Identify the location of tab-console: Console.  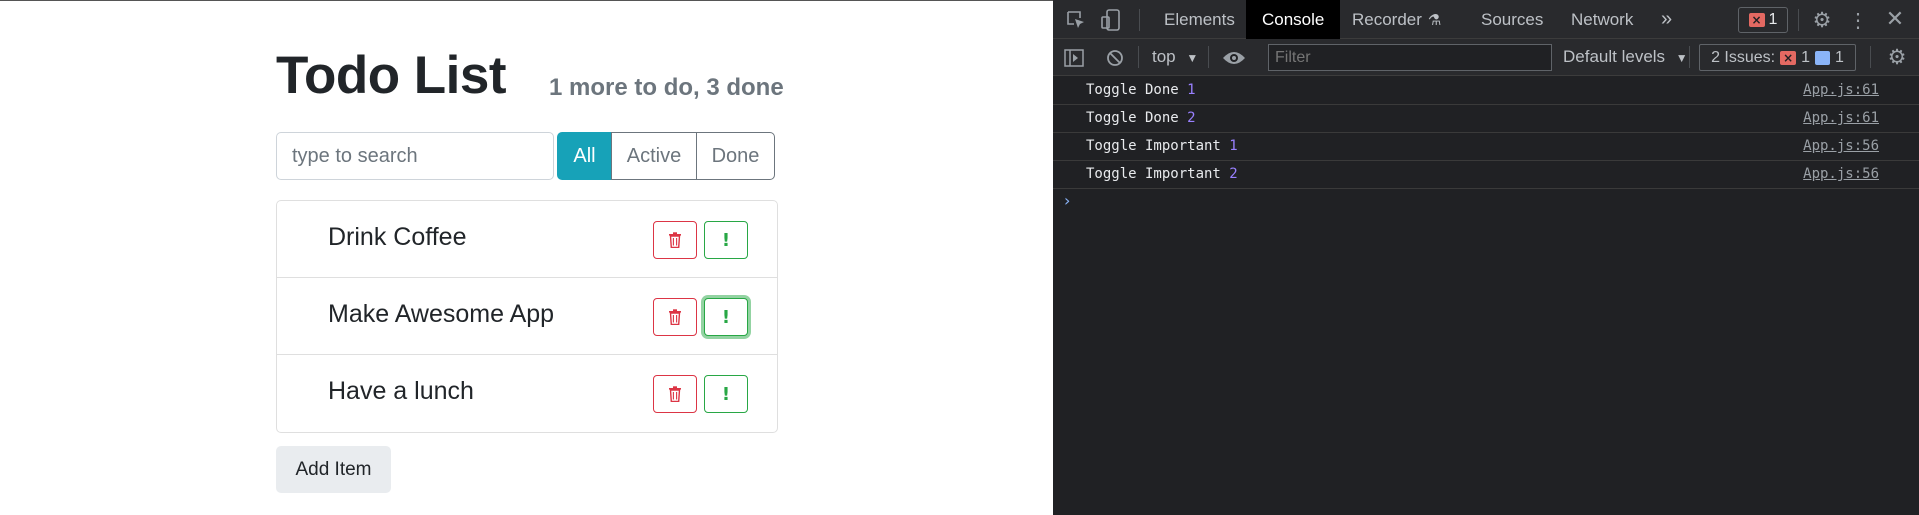
(1293, 19).